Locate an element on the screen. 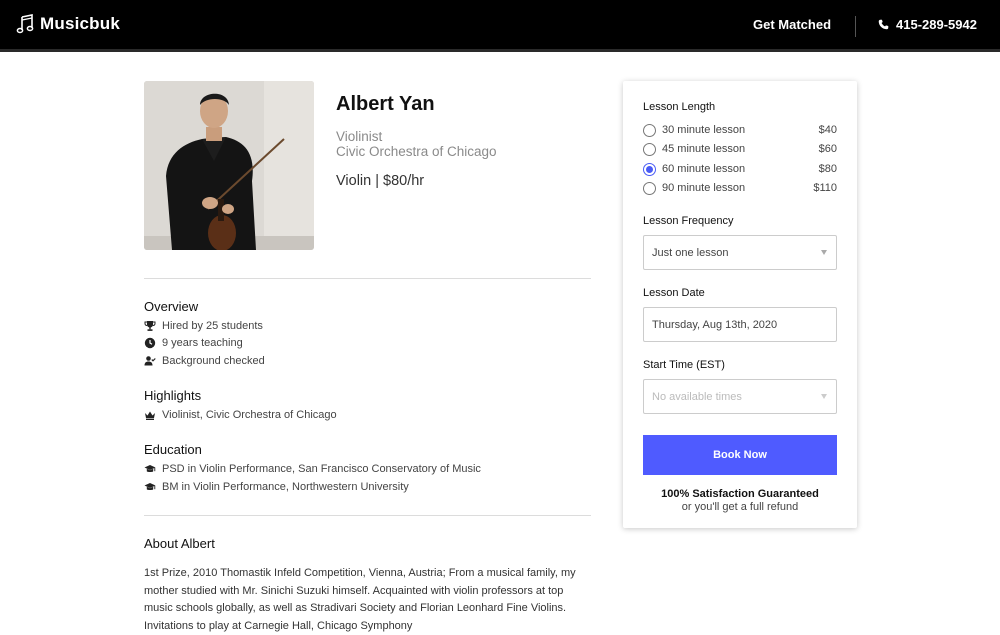 Image resolution: width=1000 pixels, height=635 pixels. overview-item: Background checked is located at coordinates (204, 361).